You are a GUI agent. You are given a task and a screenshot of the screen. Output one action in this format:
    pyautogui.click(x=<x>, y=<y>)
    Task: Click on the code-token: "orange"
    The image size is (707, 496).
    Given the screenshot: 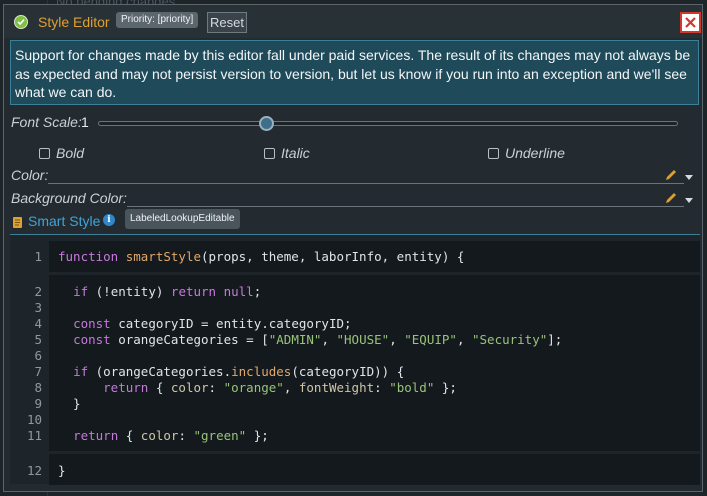 What is the action you would take?
    pyautogui.click(x=253, y=387)
    